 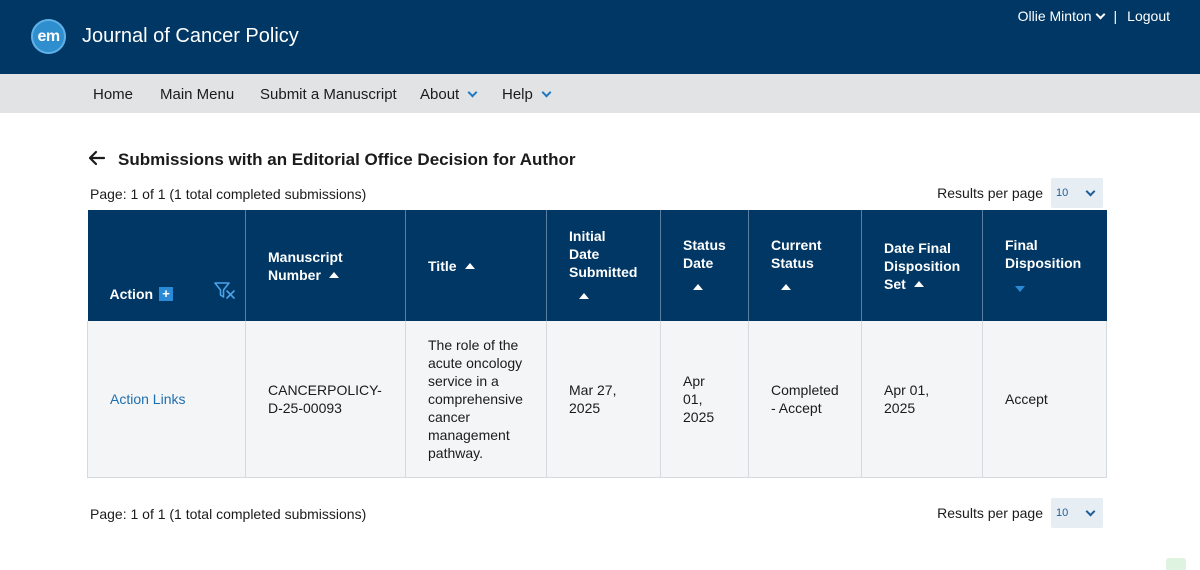 What do you see at coordinates (1020, 288) in the screenshot?
I see `sort-descending-icon` at bounding box center [1020, 288].